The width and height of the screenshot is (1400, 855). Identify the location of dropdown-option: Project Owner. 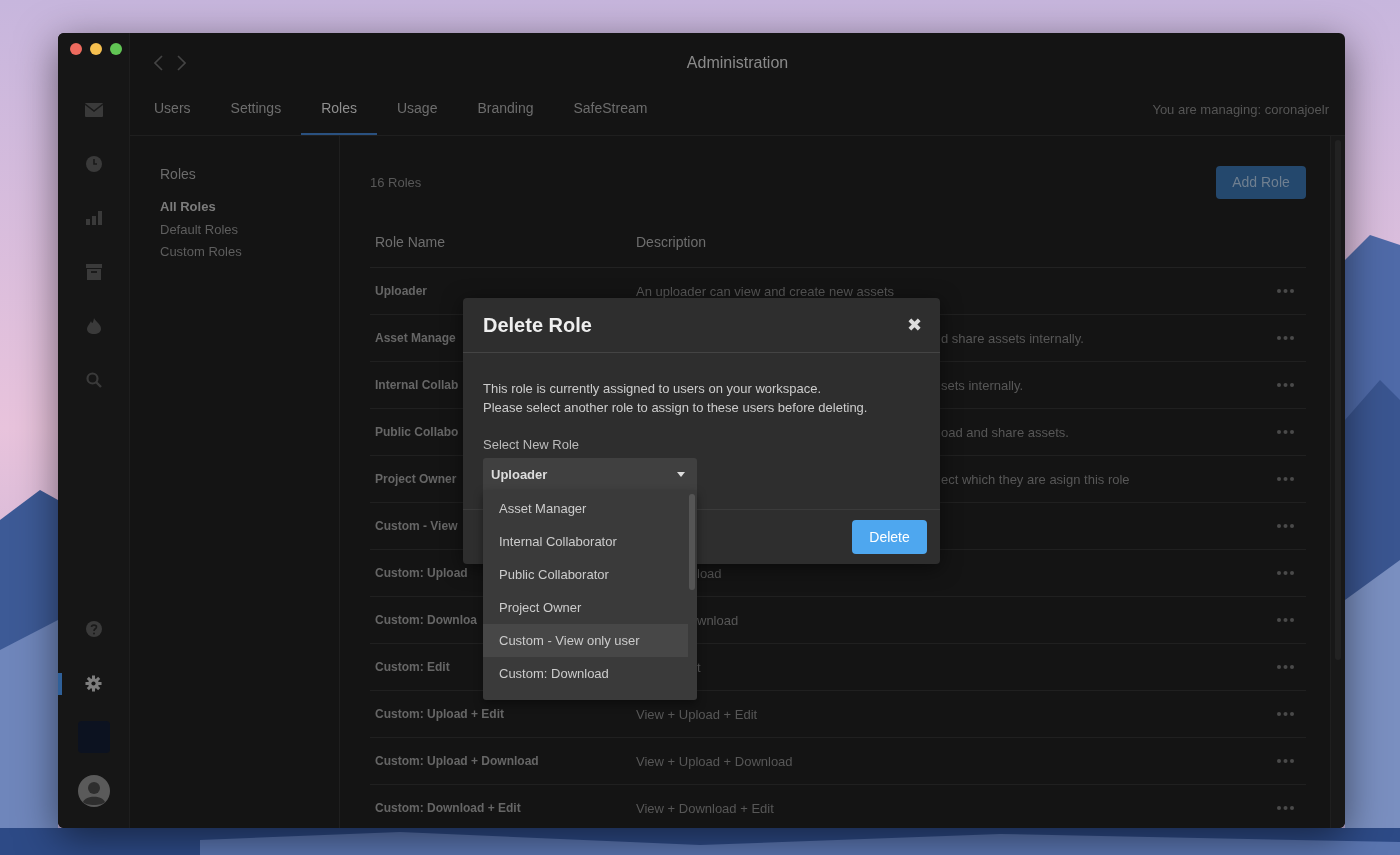
(585, 607).